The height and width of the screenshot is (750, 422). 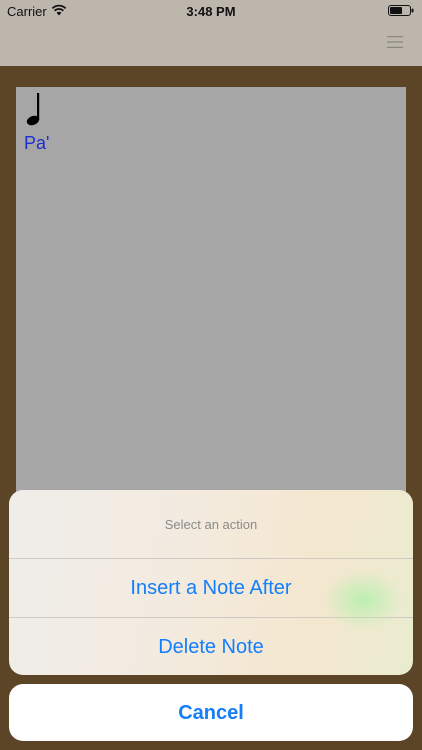 I want to click on cancel-group: Cancel, so click(x=211, y=712).